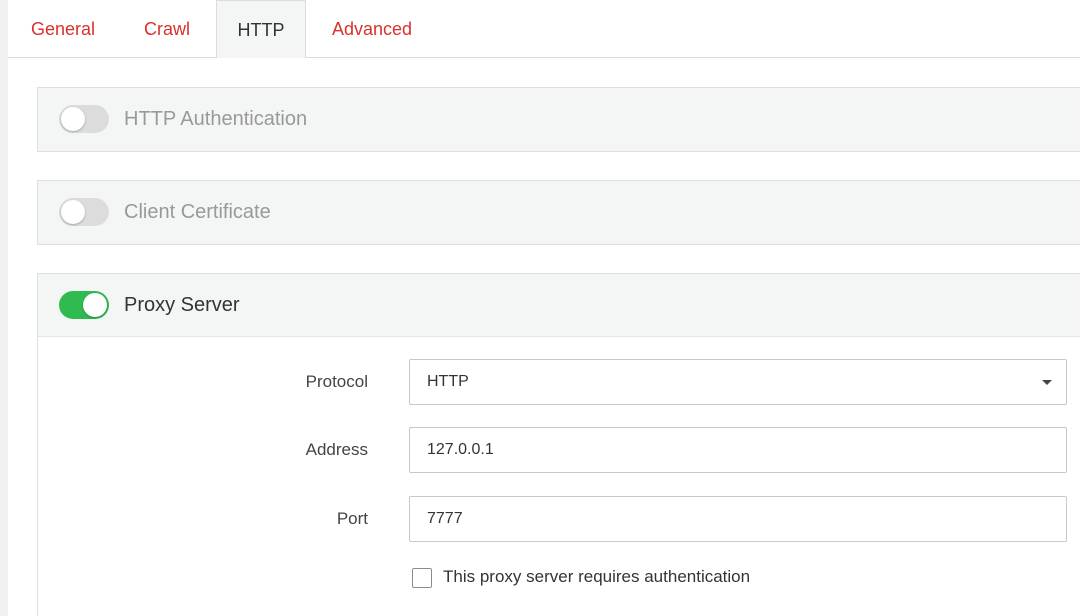  Describe the element at coordinates (197, 212) in the screenshot. I see `panel-title: Client Certificate` at that location.